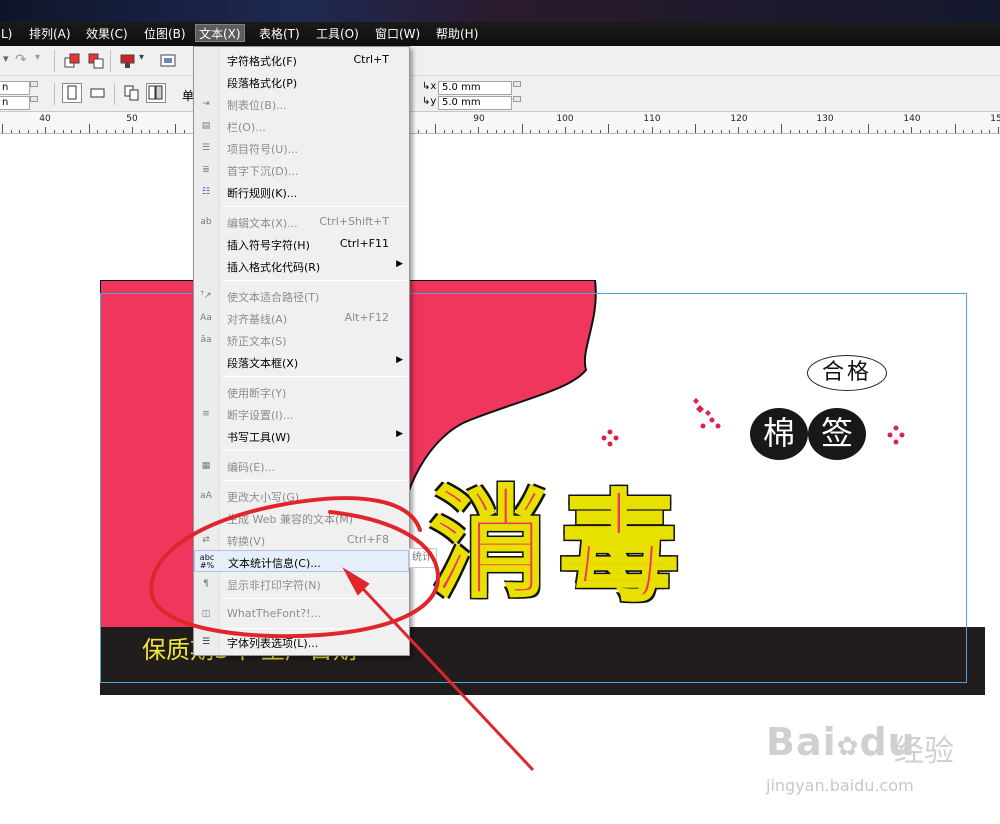 Image resolution: width=1000 pixels, height=824 pixels. What do you see at coordinates (301, 340) in the screenshot?
I see `menu-item-straighten-text: ãa 矫正文本(S)` at bounding box center [301, 340].